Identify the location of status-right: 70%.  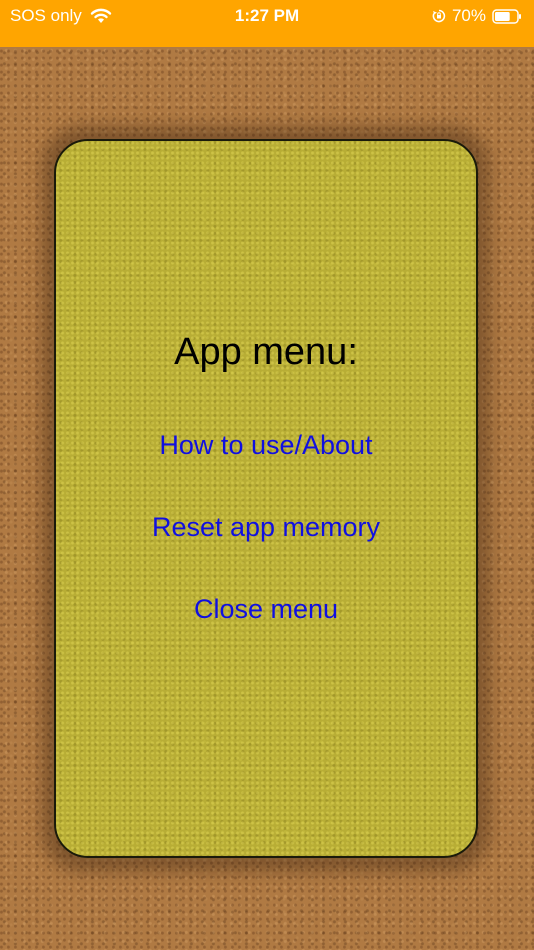
(477, 16).